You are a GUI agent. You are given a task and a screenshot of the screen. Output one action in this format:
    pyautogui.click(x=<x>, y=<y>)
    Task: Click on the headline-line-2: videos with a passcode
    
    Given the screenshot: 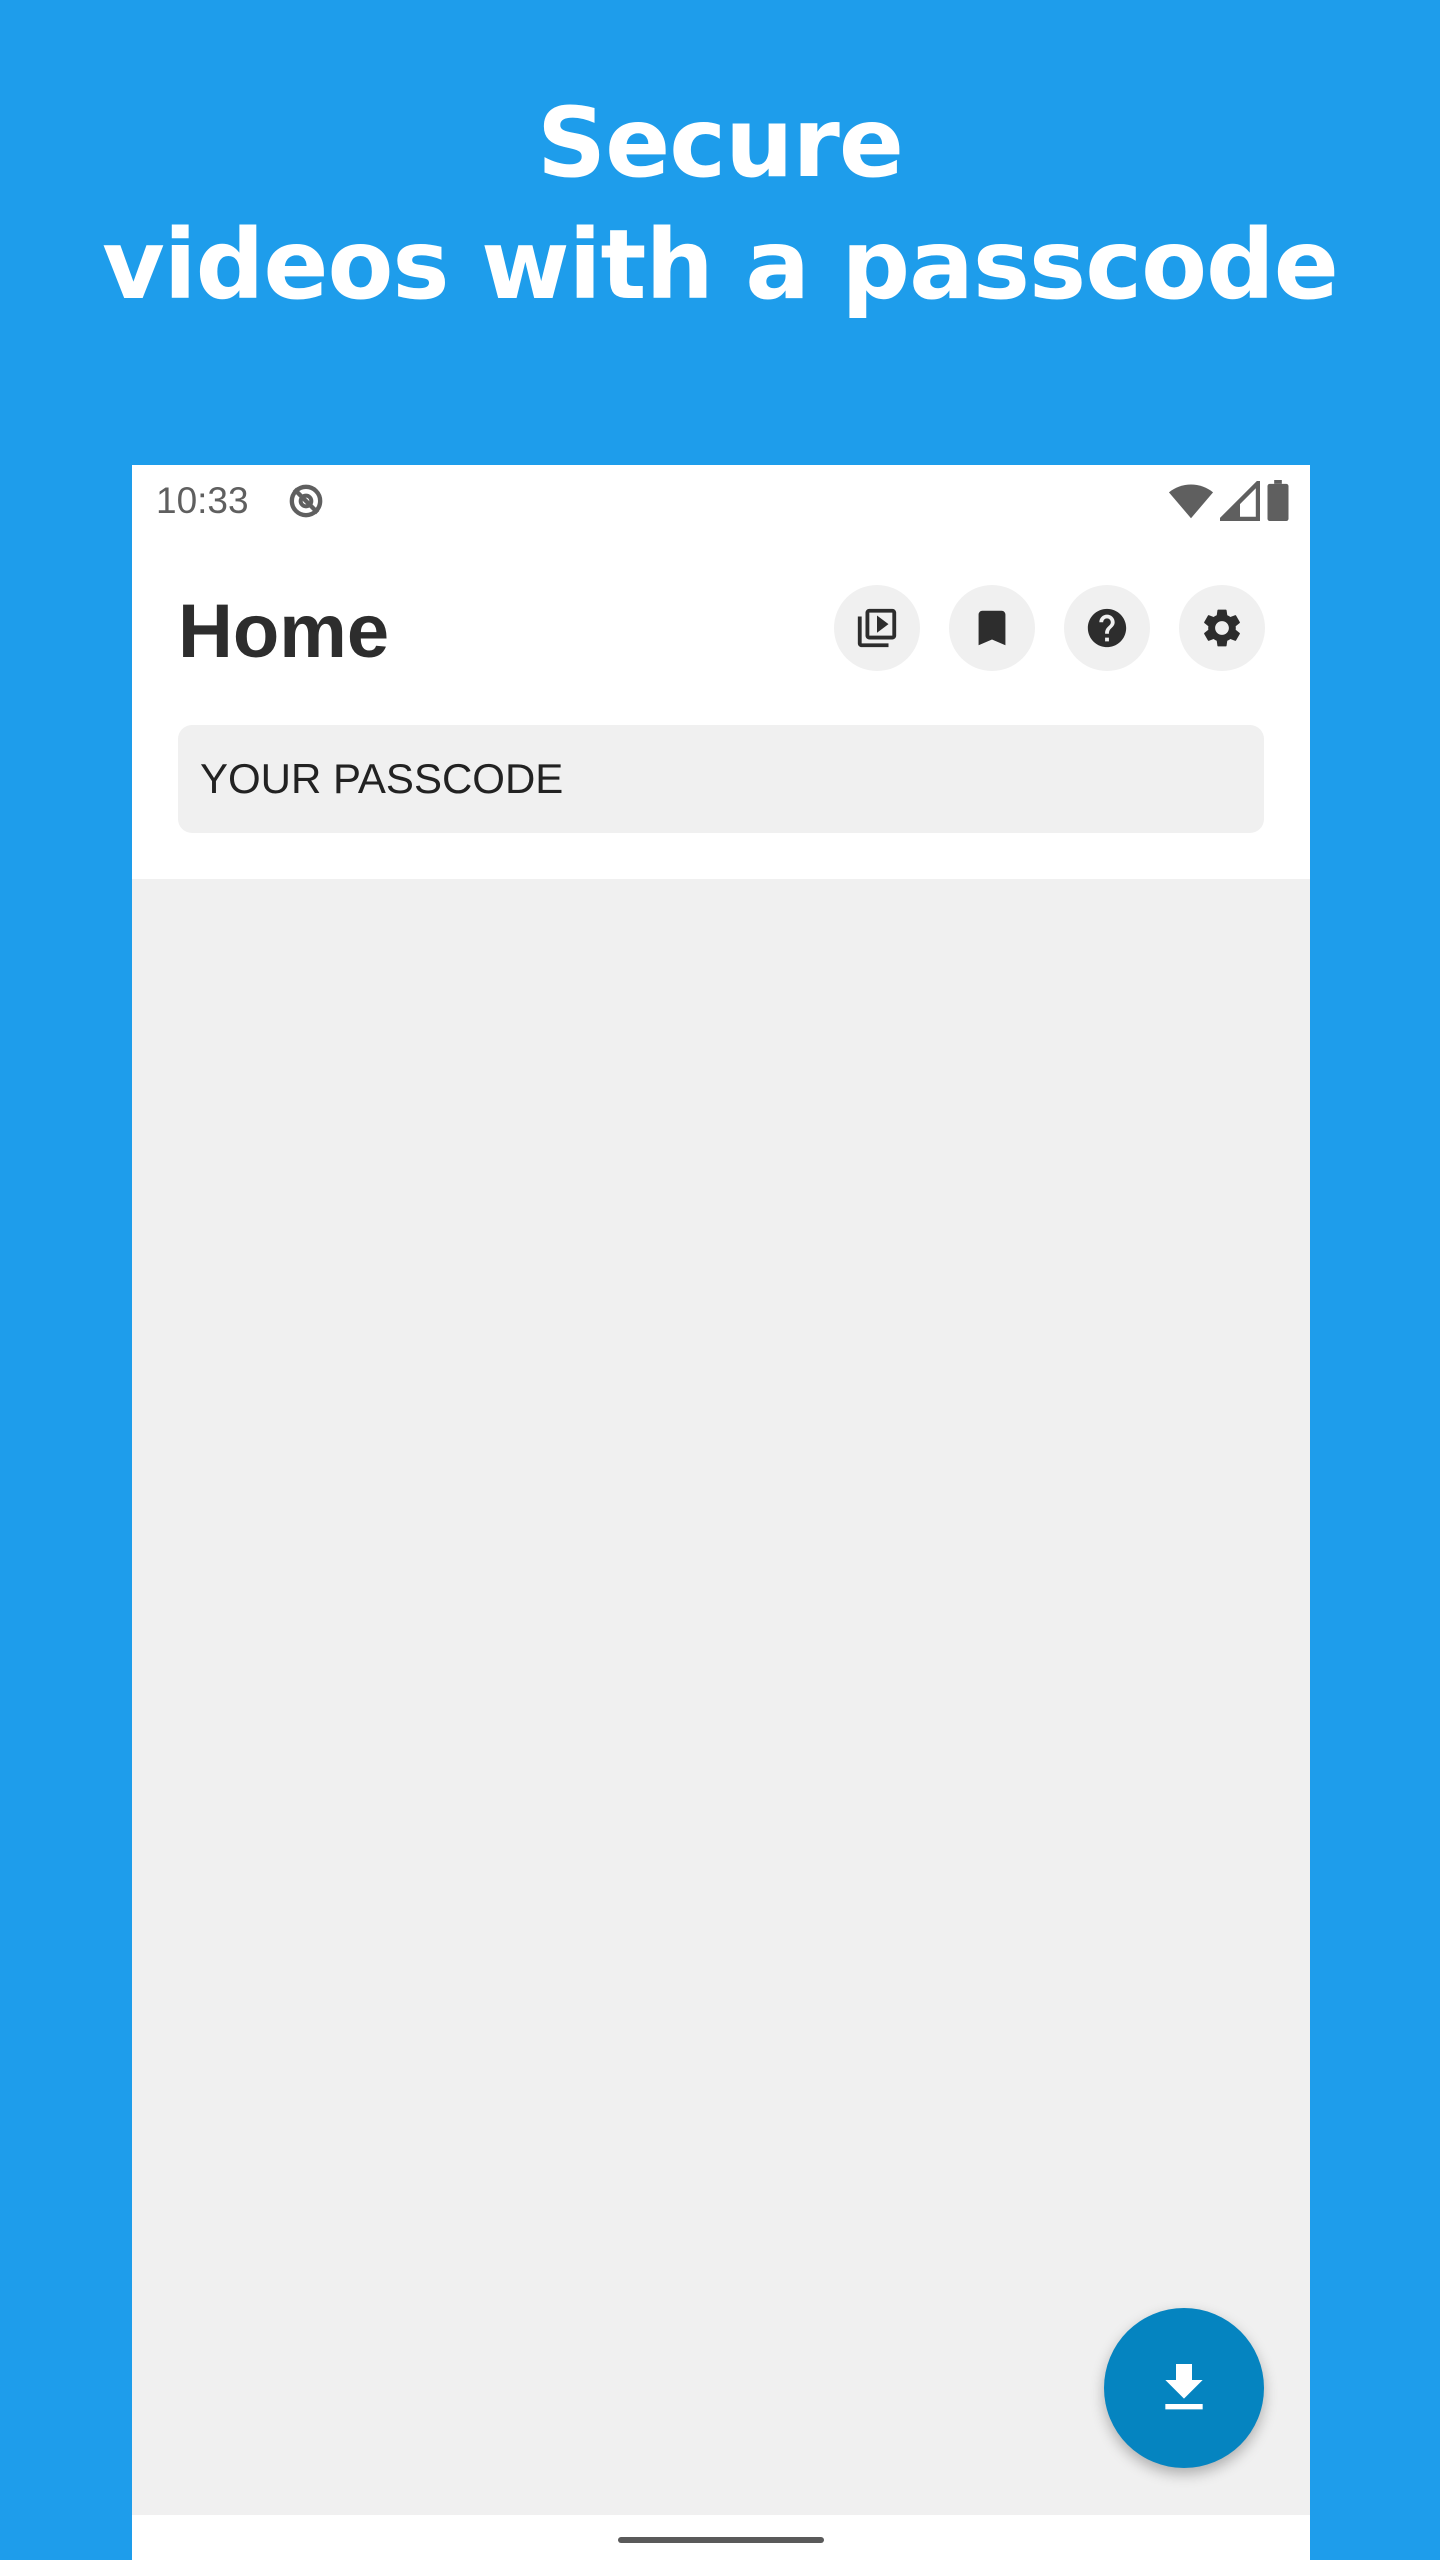 What is the action you would take?
    pyautogui.click(x=720, y=265)
    